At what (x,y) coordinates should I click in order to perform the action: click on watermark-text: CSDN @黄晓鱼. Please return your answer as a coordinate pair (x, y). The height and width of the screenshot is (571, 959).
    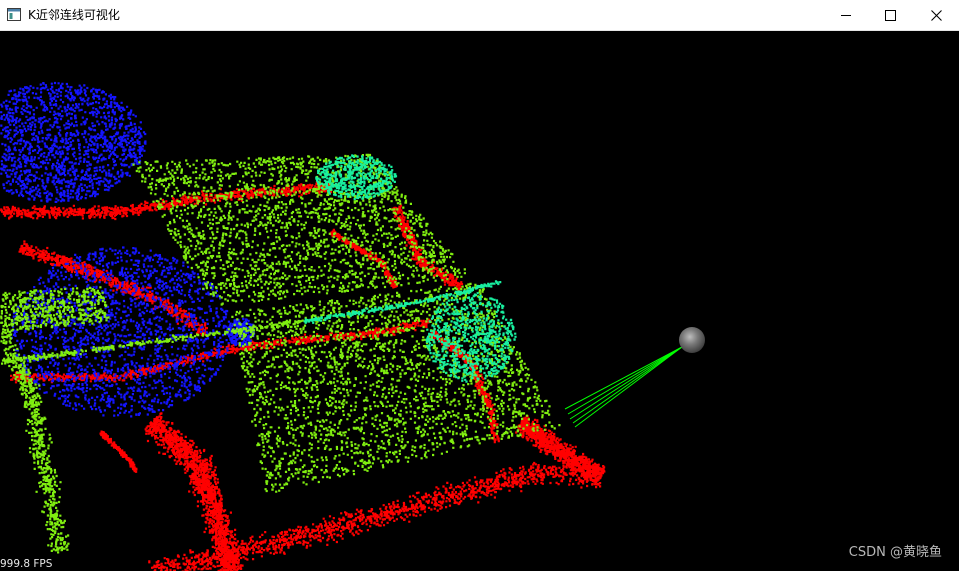
    Looking at the image, I should click on (895, 552).